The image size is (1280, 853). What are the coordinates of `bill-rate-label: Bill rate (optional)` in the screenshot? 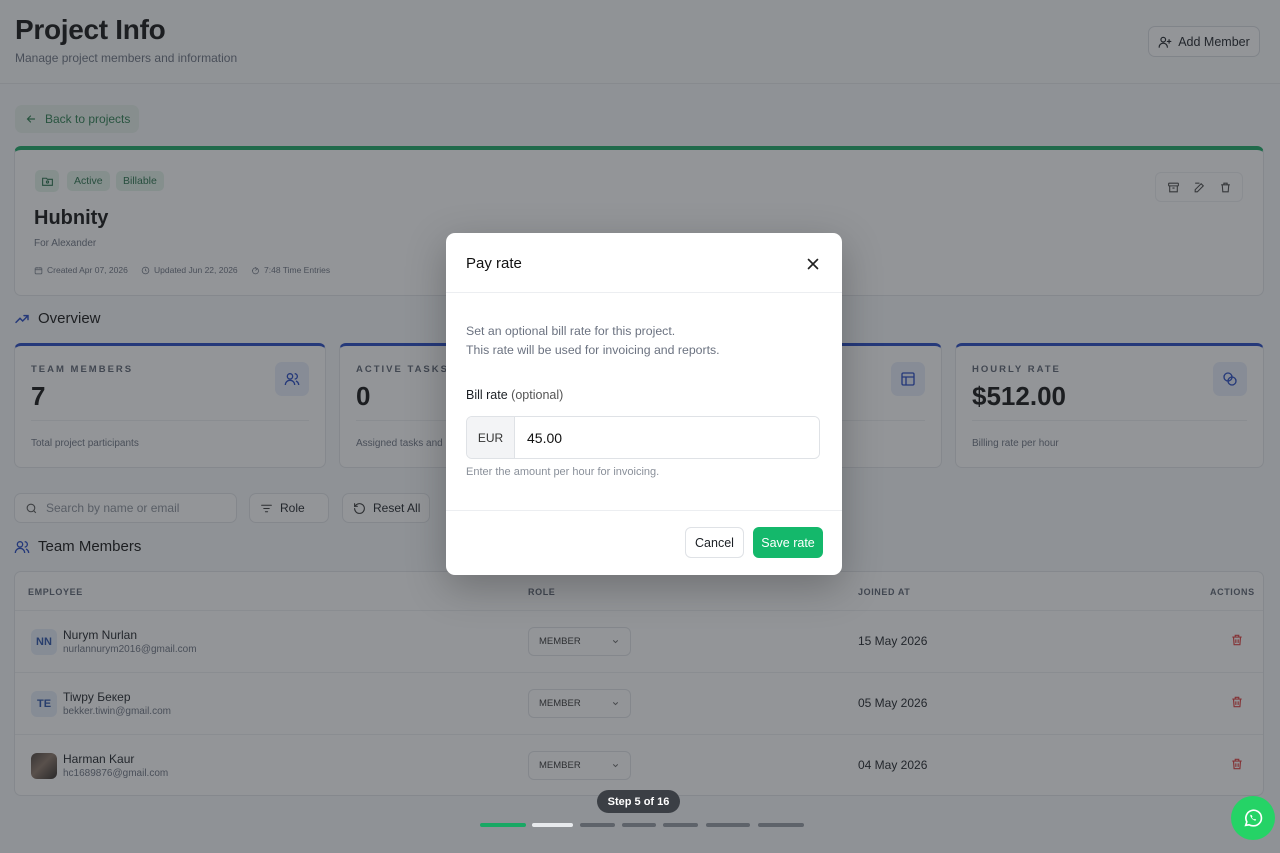 It's located at (515, 395).